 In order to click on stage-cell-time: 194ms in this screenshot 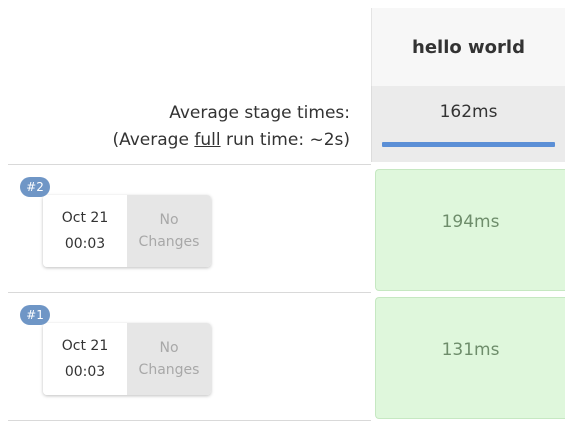, I will do `click(470, 222)`.